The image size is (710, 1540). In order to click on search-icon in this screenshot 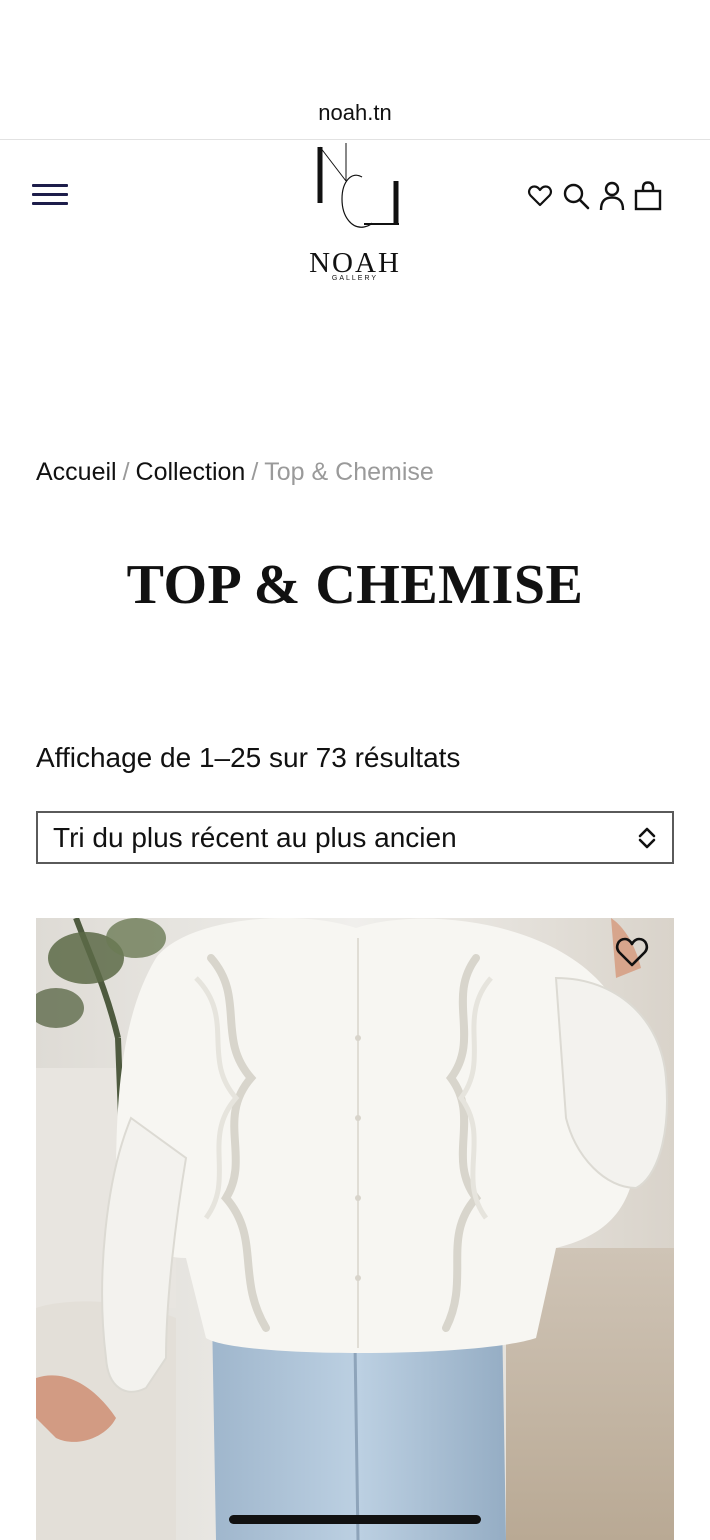, I will do `click(576, 196)`.